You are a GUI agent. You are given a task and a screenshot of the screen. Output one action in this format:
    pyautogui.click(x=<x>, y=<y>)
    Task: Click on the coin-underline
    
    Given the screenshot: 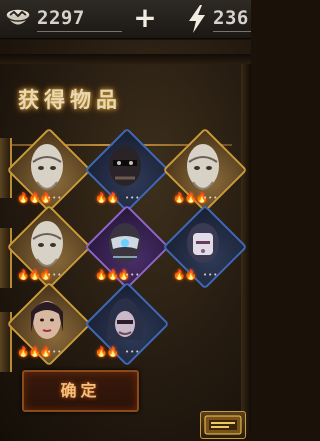 What is the action you would take?
    pyautogui.click(x=79, y=31)
    